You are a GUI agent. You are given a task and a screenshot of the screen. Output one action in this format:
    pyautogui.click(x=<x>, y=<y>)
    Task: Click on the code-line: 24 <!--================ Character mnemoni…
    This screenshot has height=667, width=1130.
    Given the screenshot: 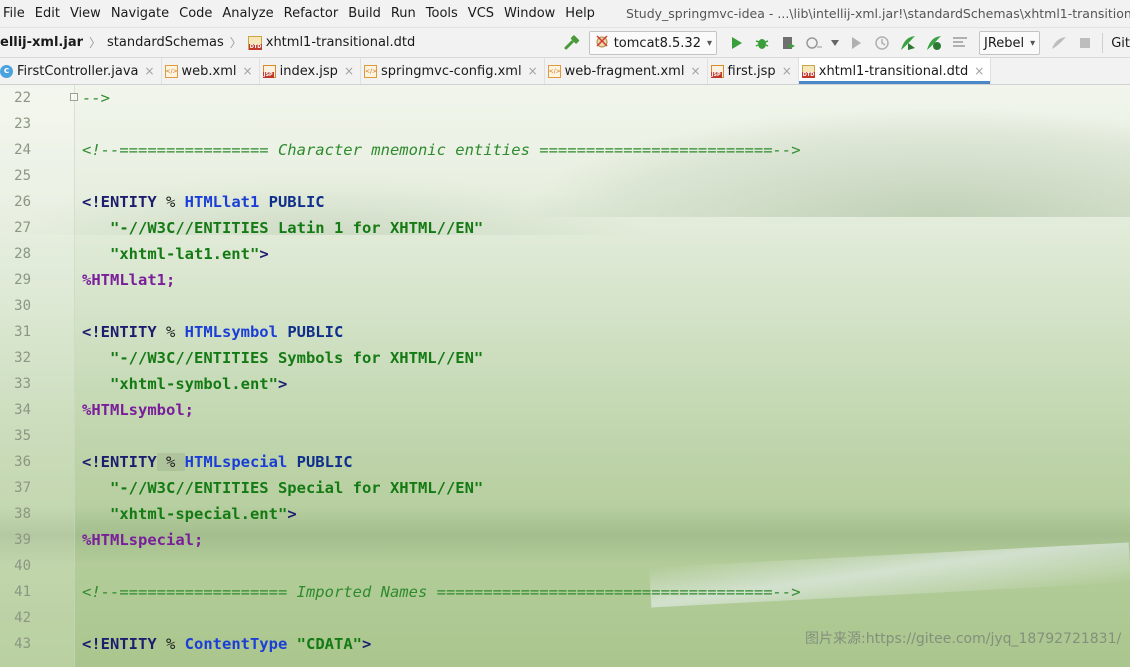 What is the action you would take?
    pyautogui.click(x=565, y=150)
    